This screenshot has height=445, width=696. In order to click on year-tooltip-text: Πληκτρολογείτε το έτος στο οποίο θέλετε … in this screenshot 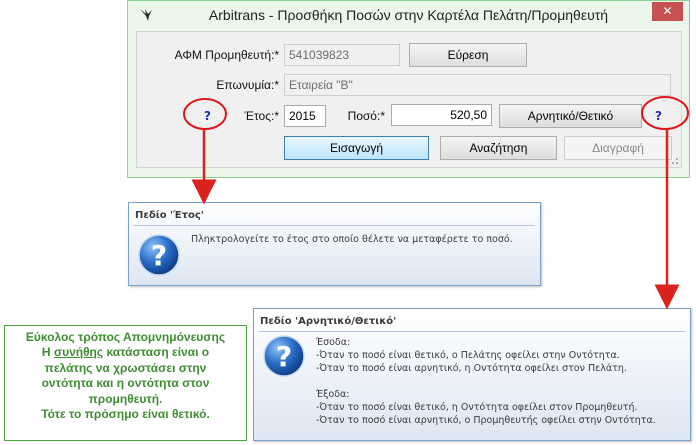, I will do `click(352, 239)`.